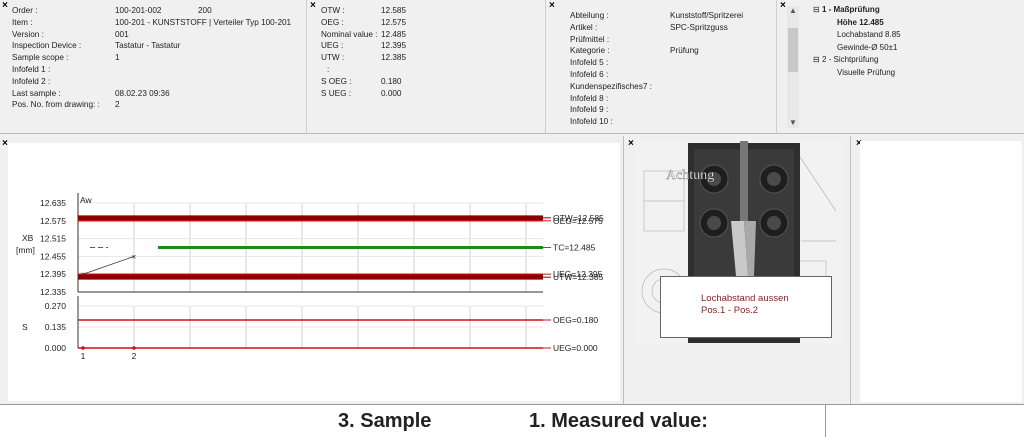 The height and width of the screenshot is (437, 1024). What do you see at coordinates (333, 10) in the screenshot?
I see `info-label: OTW :` at bounding box center [333, 10].